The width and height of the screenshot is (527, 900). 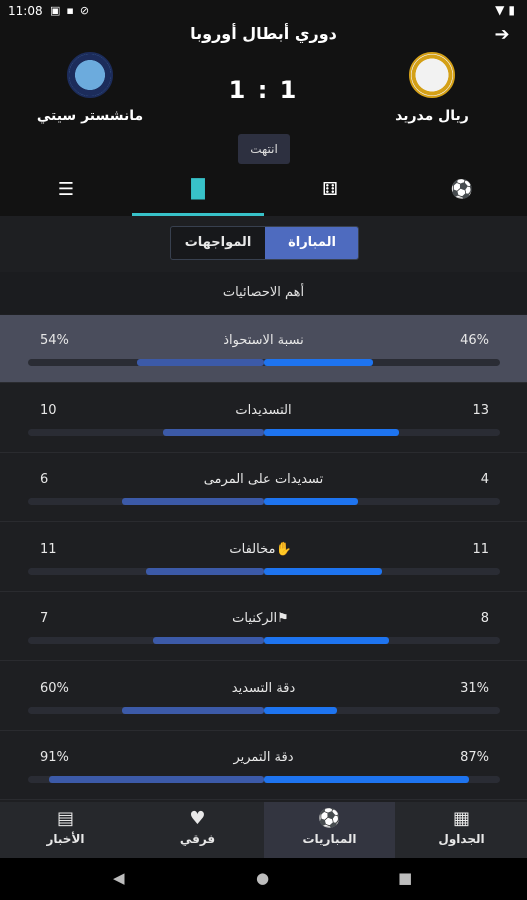 I want to click on stat-label-text: دقة التسديد, so click(x=263, y=688).